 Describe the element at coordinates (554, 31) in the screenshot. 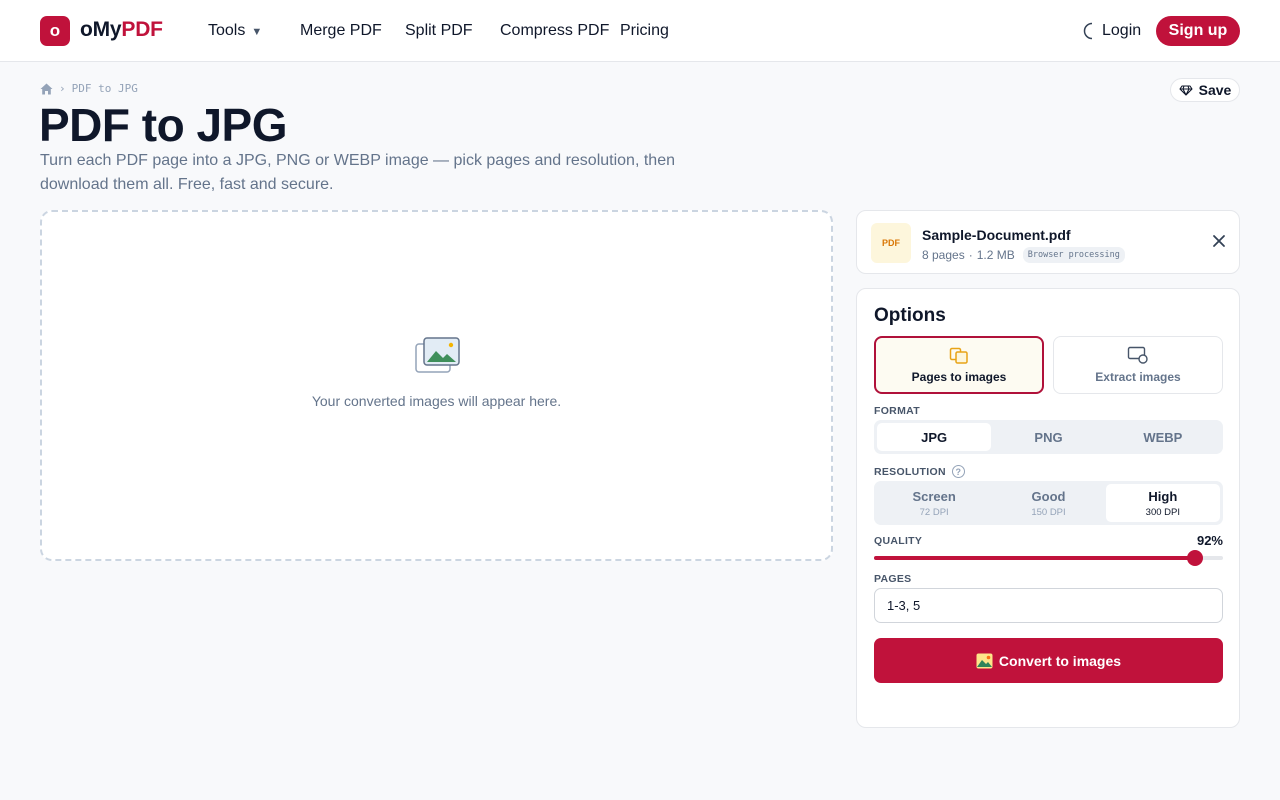

I see `nav-compress-pdf: Compress PDF` at that location.